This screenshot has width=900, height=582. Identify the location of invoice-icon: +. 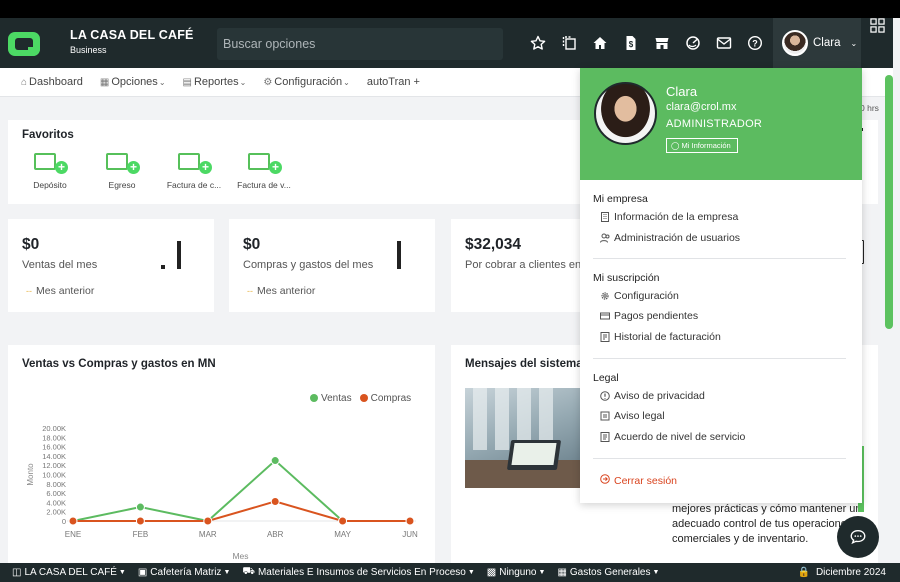
(194, 163).